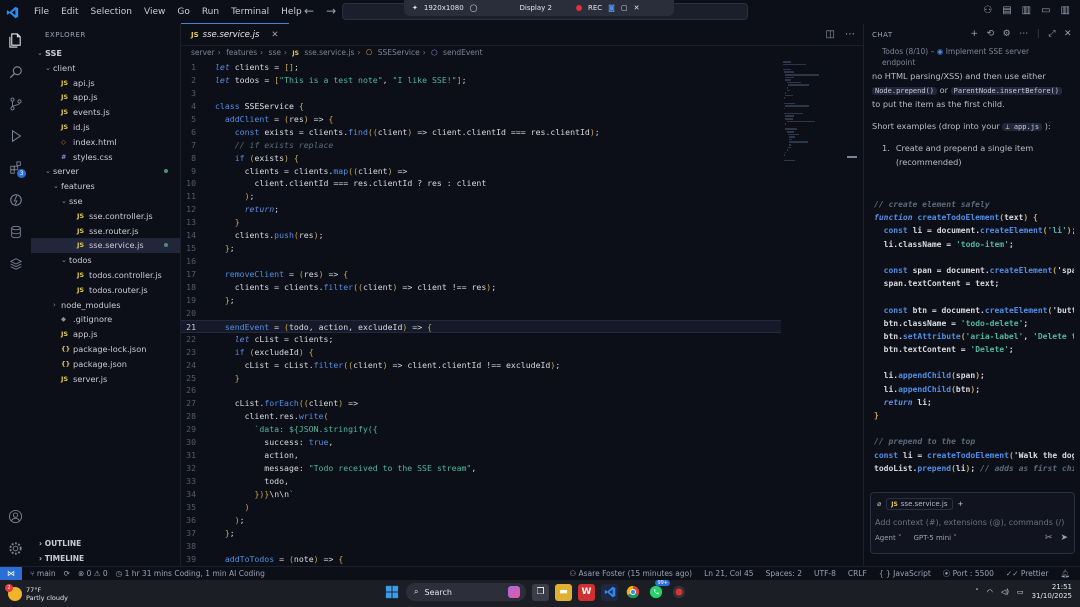 This screenshot has width=1080, height=607. Describe the element at coordinates (291, 12) in the screenshot. I see `menu-help: Help` at that location.